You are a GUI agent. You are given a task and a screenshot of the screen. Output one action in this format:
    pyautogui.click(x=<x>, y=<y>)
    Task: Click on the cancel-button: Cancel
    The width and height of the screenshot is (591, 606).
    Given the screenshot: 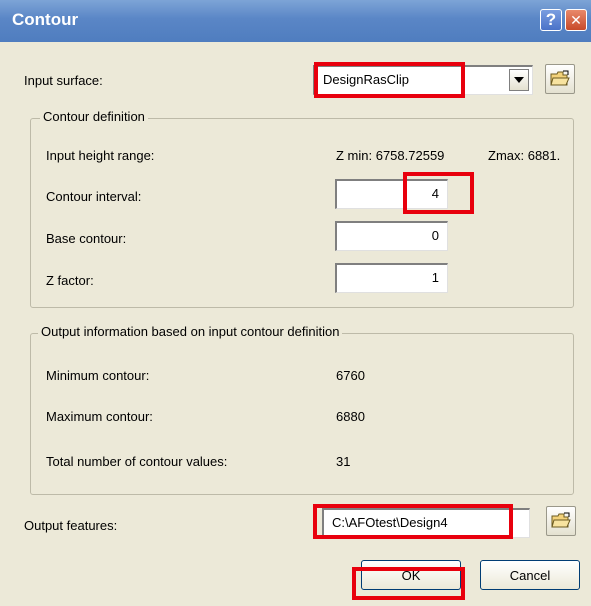 What is the action you would take?
    pyautogui.click(x=530, y=575)
    